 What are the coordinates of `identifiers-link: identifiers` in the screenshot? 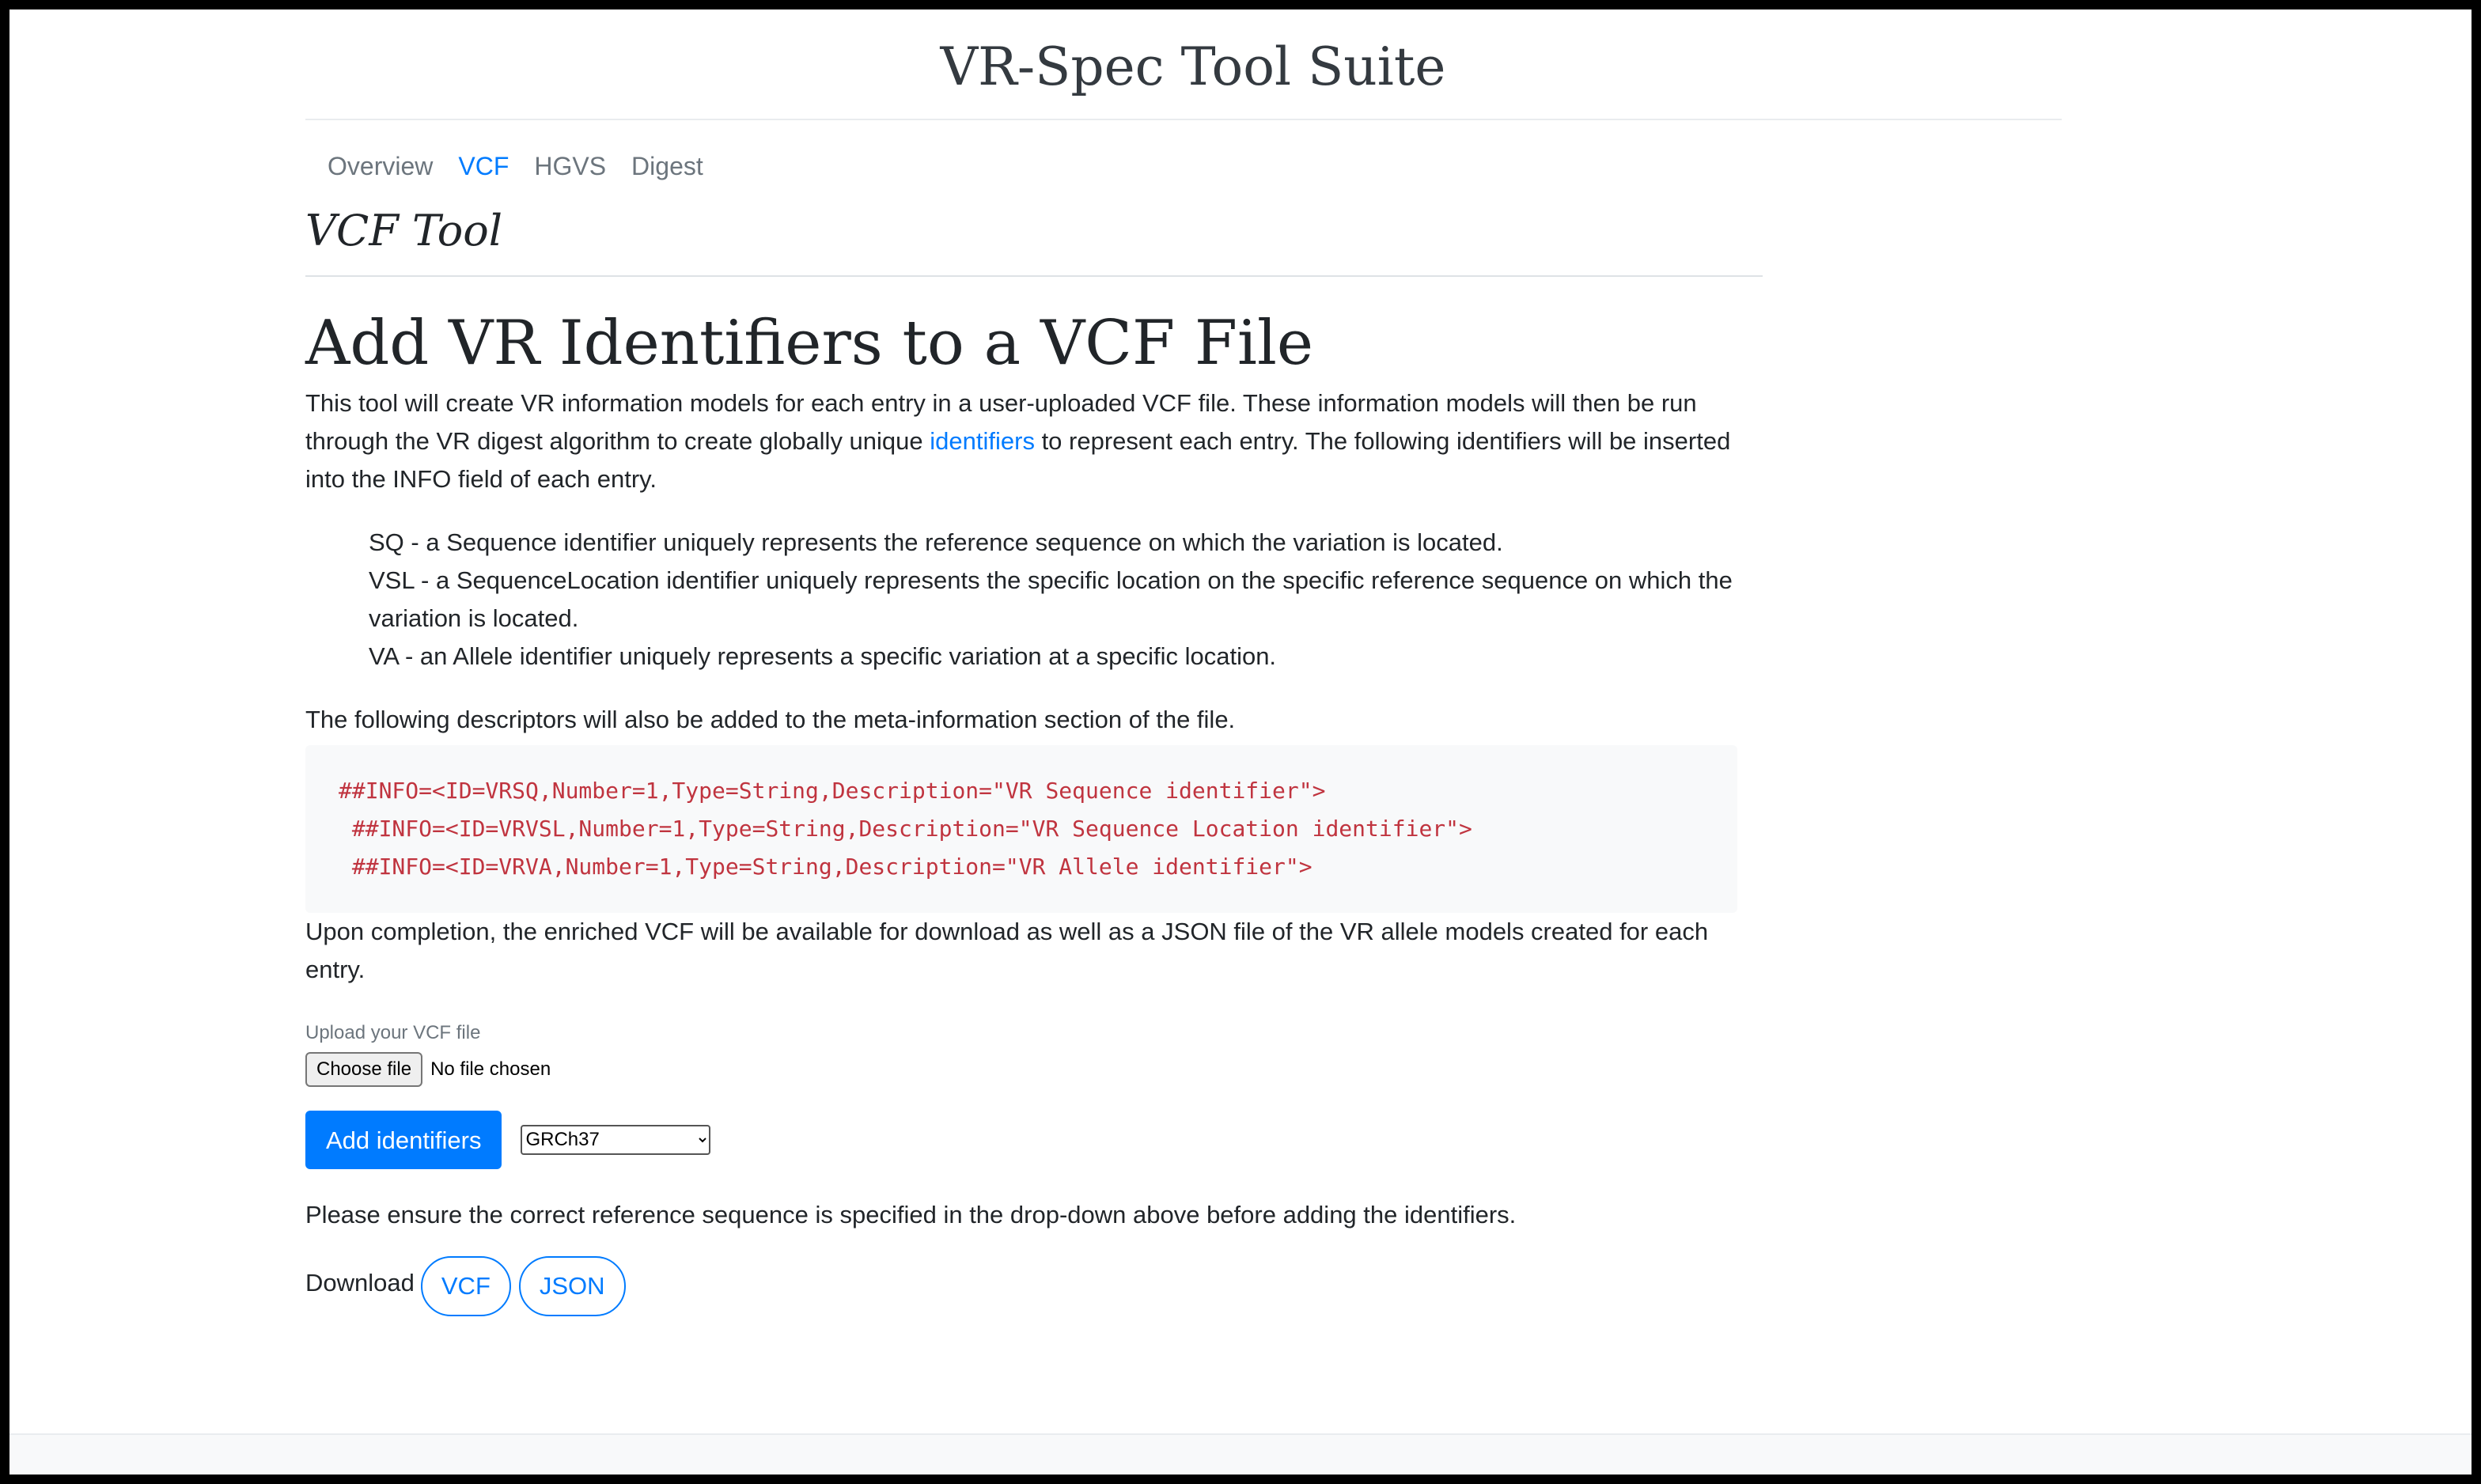 It's located at (982, 441).